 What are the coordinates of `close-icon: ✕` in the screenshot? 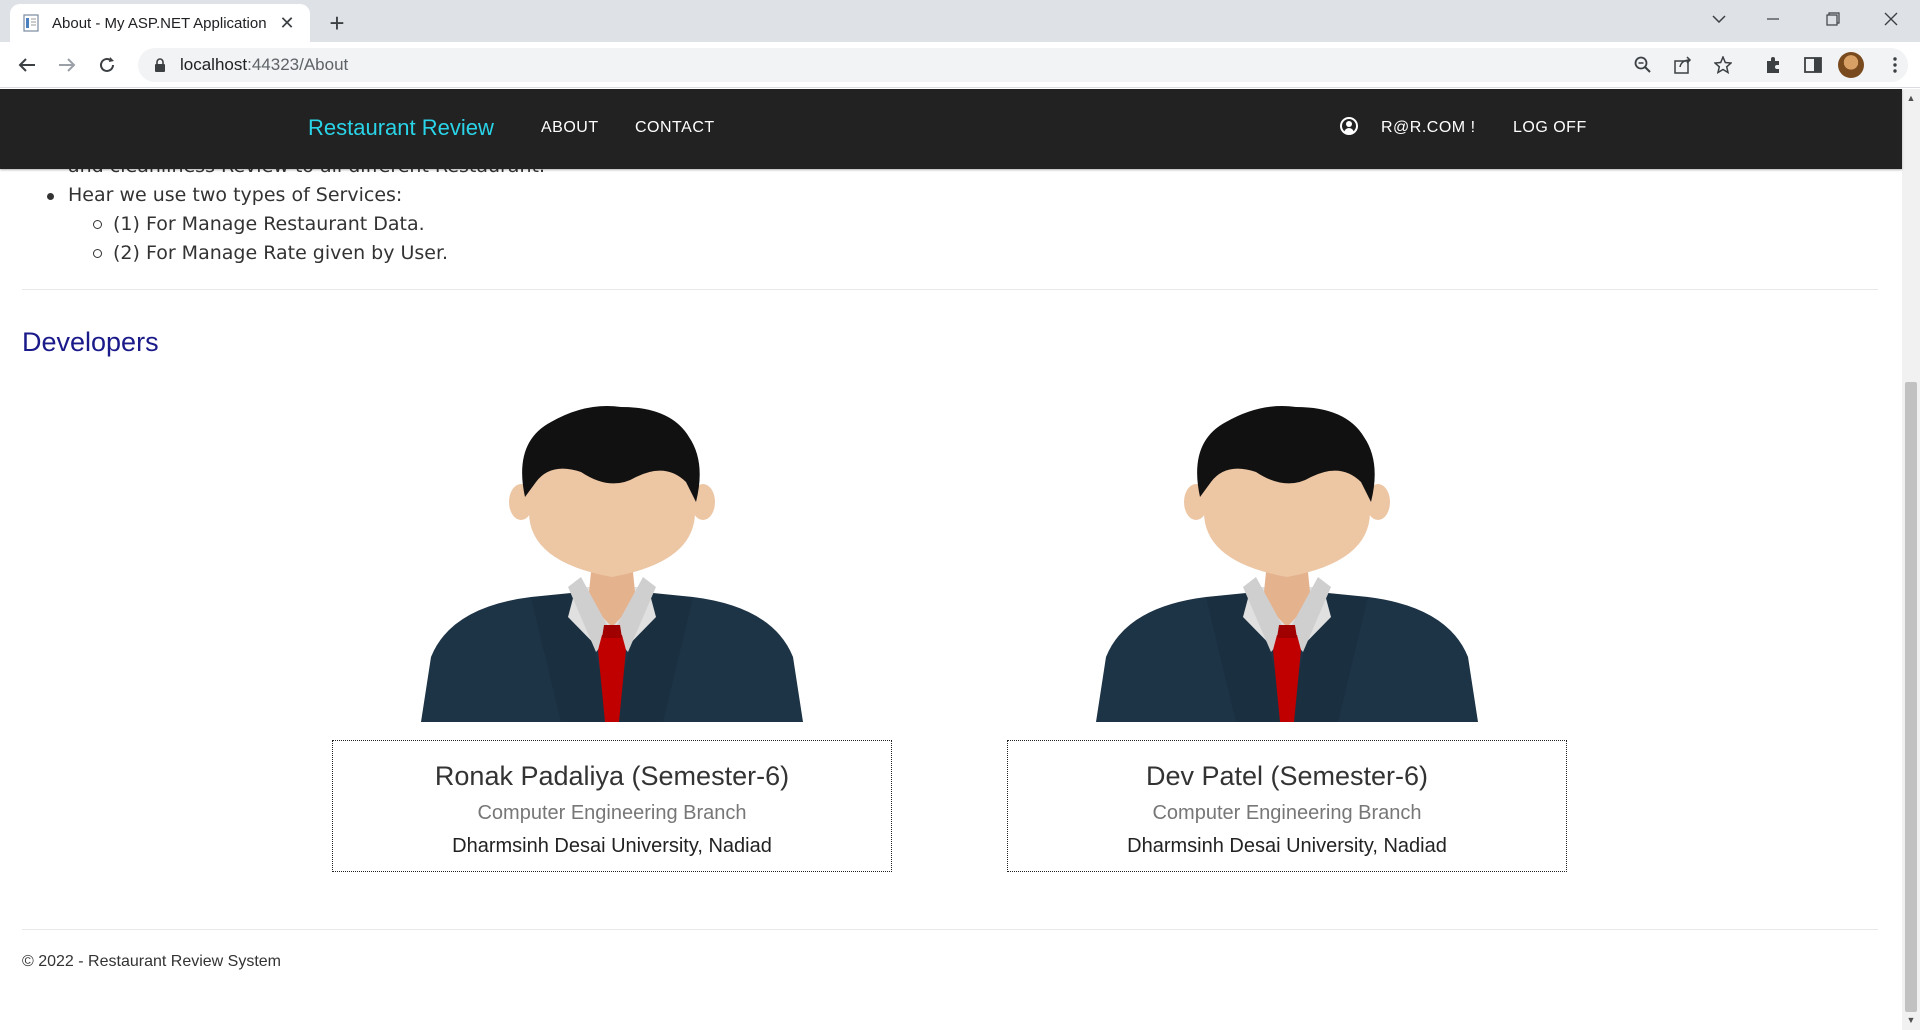 It's located at (287, 23).